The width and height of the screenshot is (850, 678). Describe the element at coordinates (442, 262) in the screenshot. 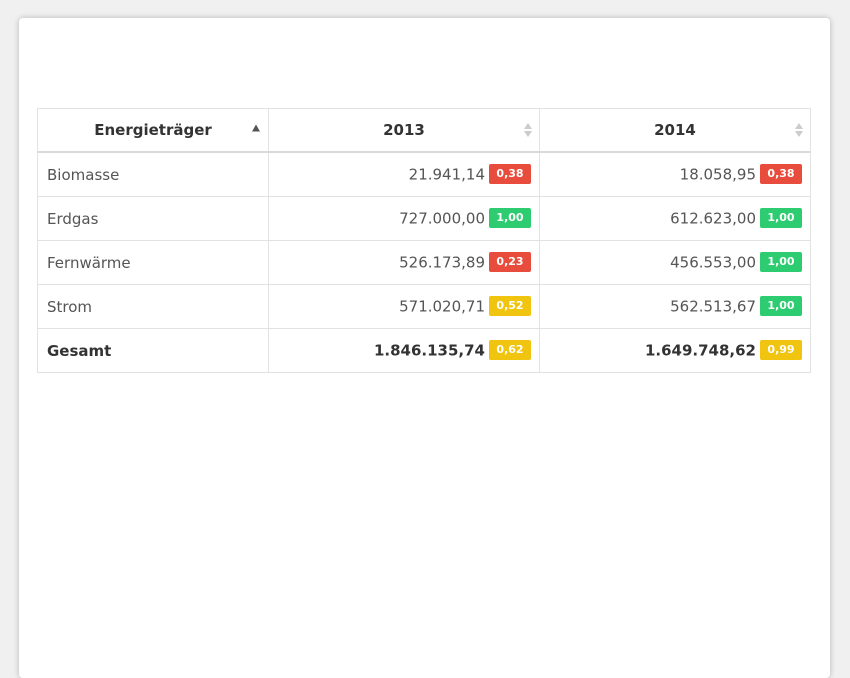

I see `value: 526.173,89` at that location.